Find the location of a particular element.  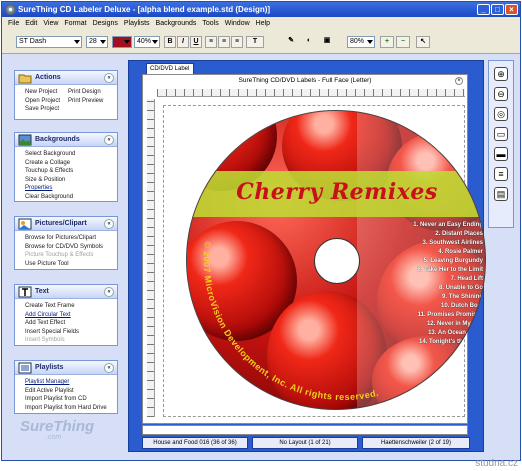

text-effect-icon: T is located at coordinates (255, 42).